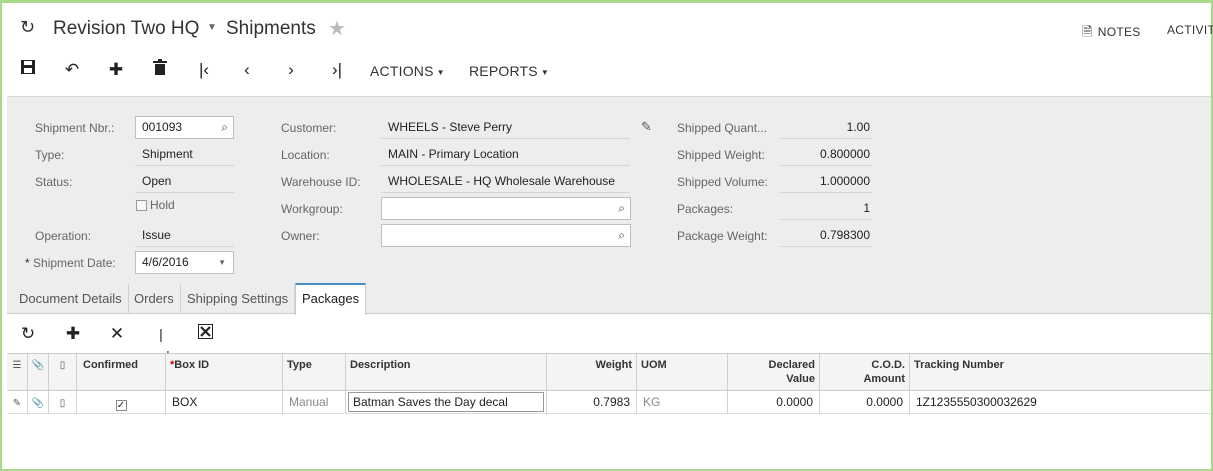  Describe the element at coordinates (705, 209) in the screenshot. I see `packages-label: Packages:` at that location.